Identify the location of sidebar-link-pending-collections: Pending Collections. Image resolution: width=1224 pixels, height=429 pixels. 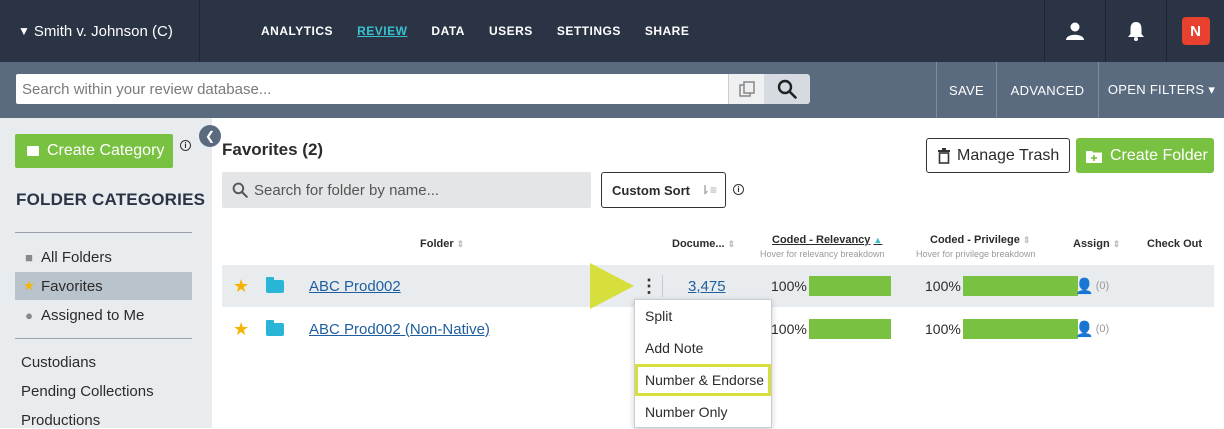
(87, 391).